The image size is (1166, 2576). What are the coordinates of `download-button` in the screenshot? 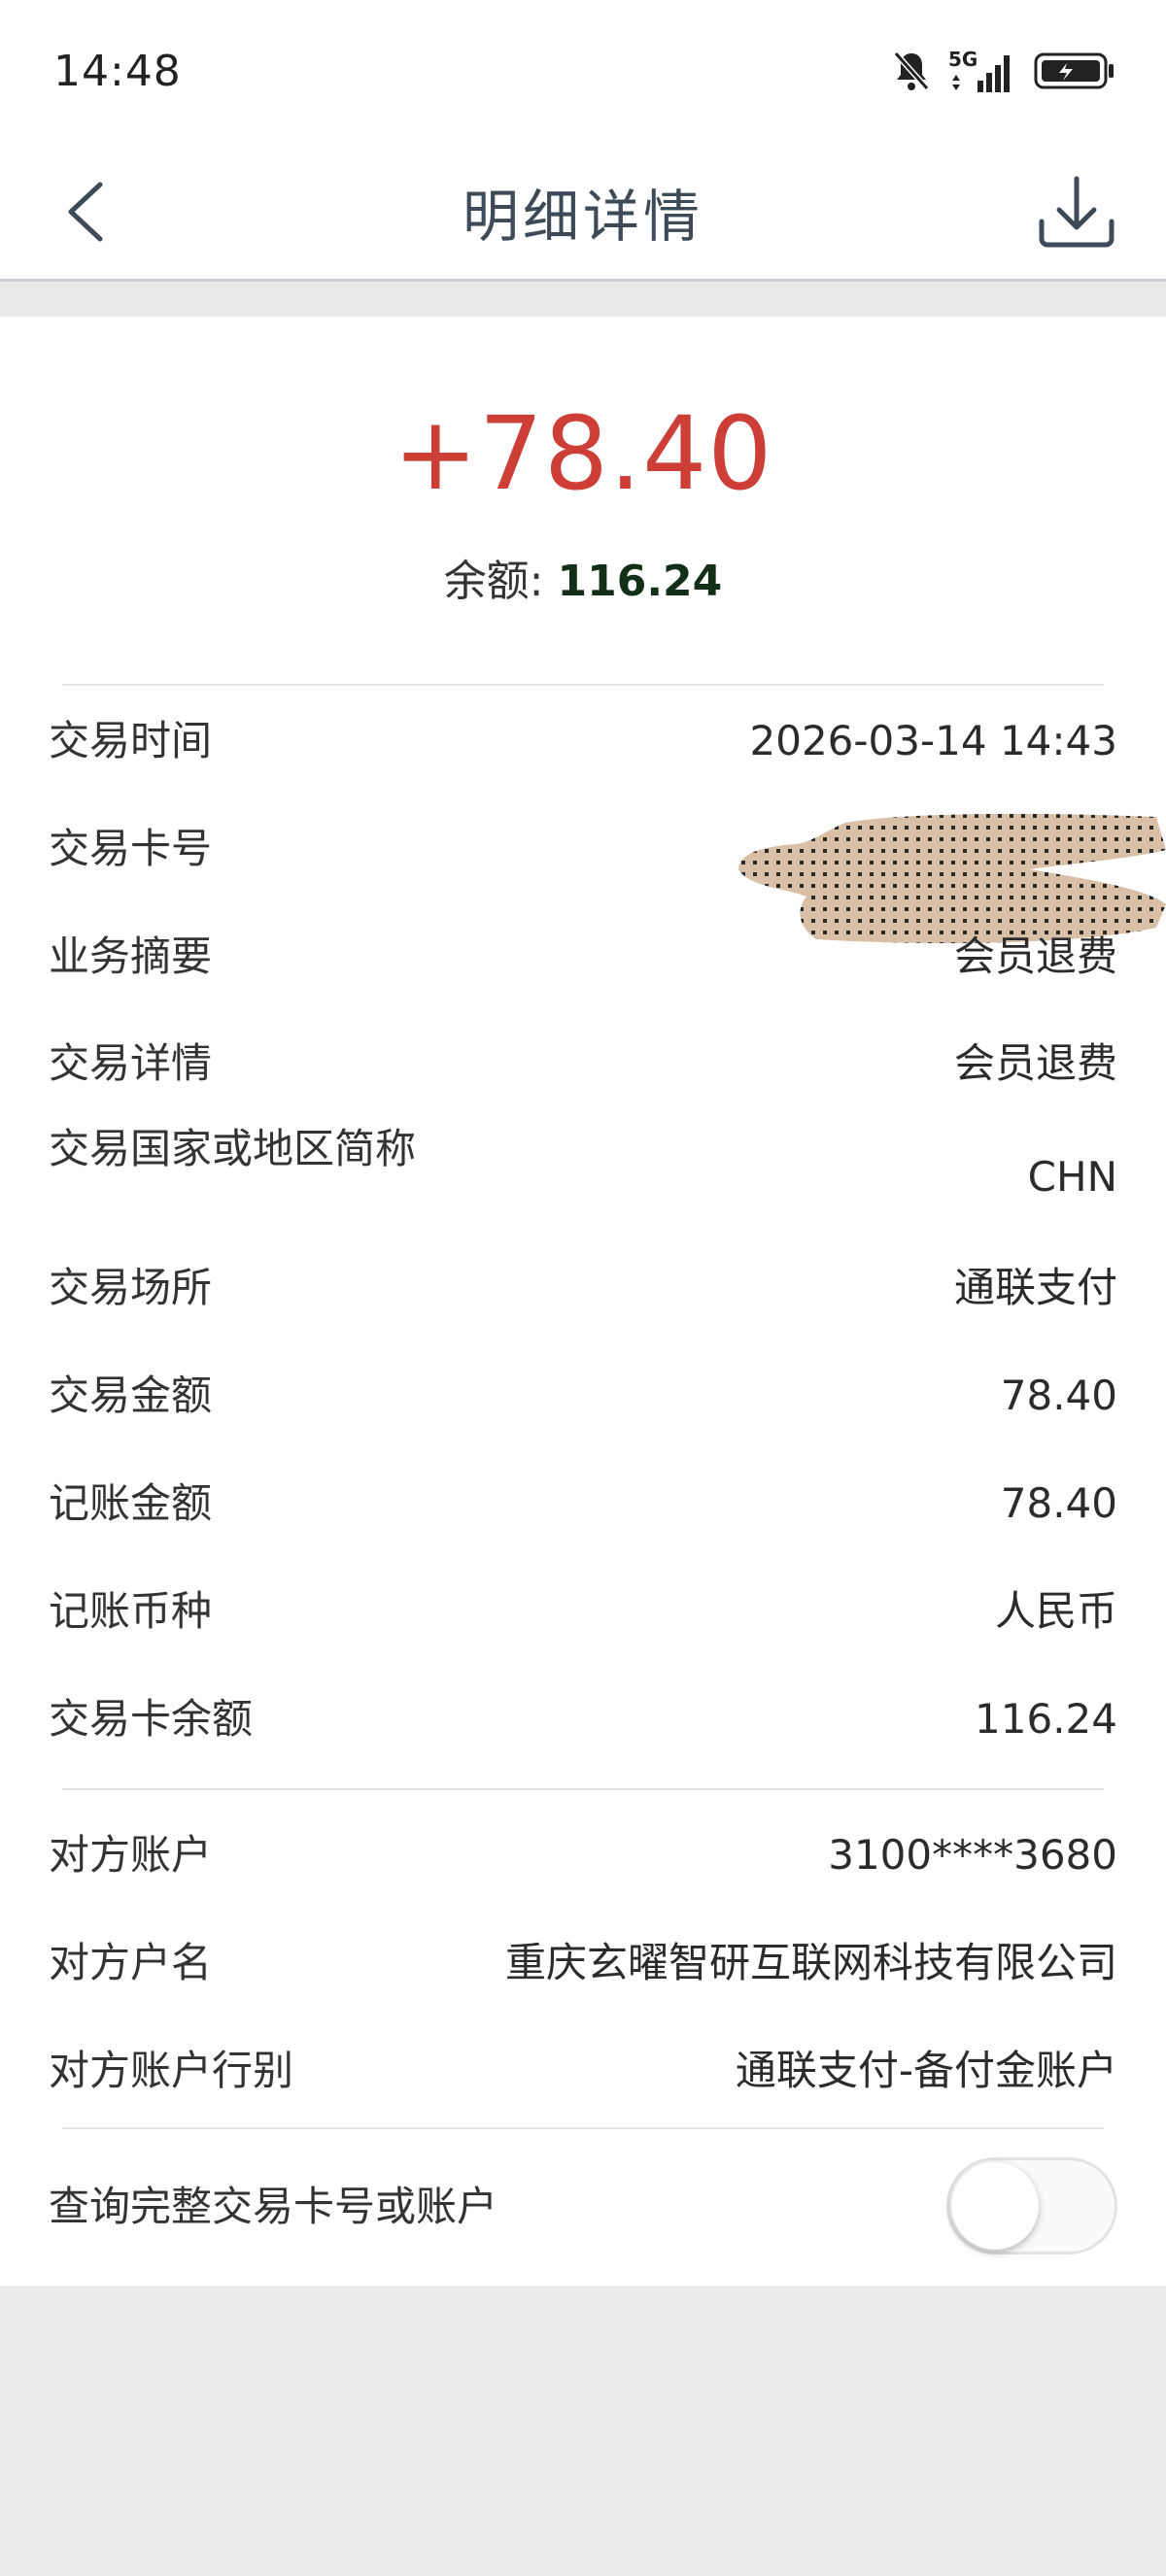 It's located at (1076, 211).